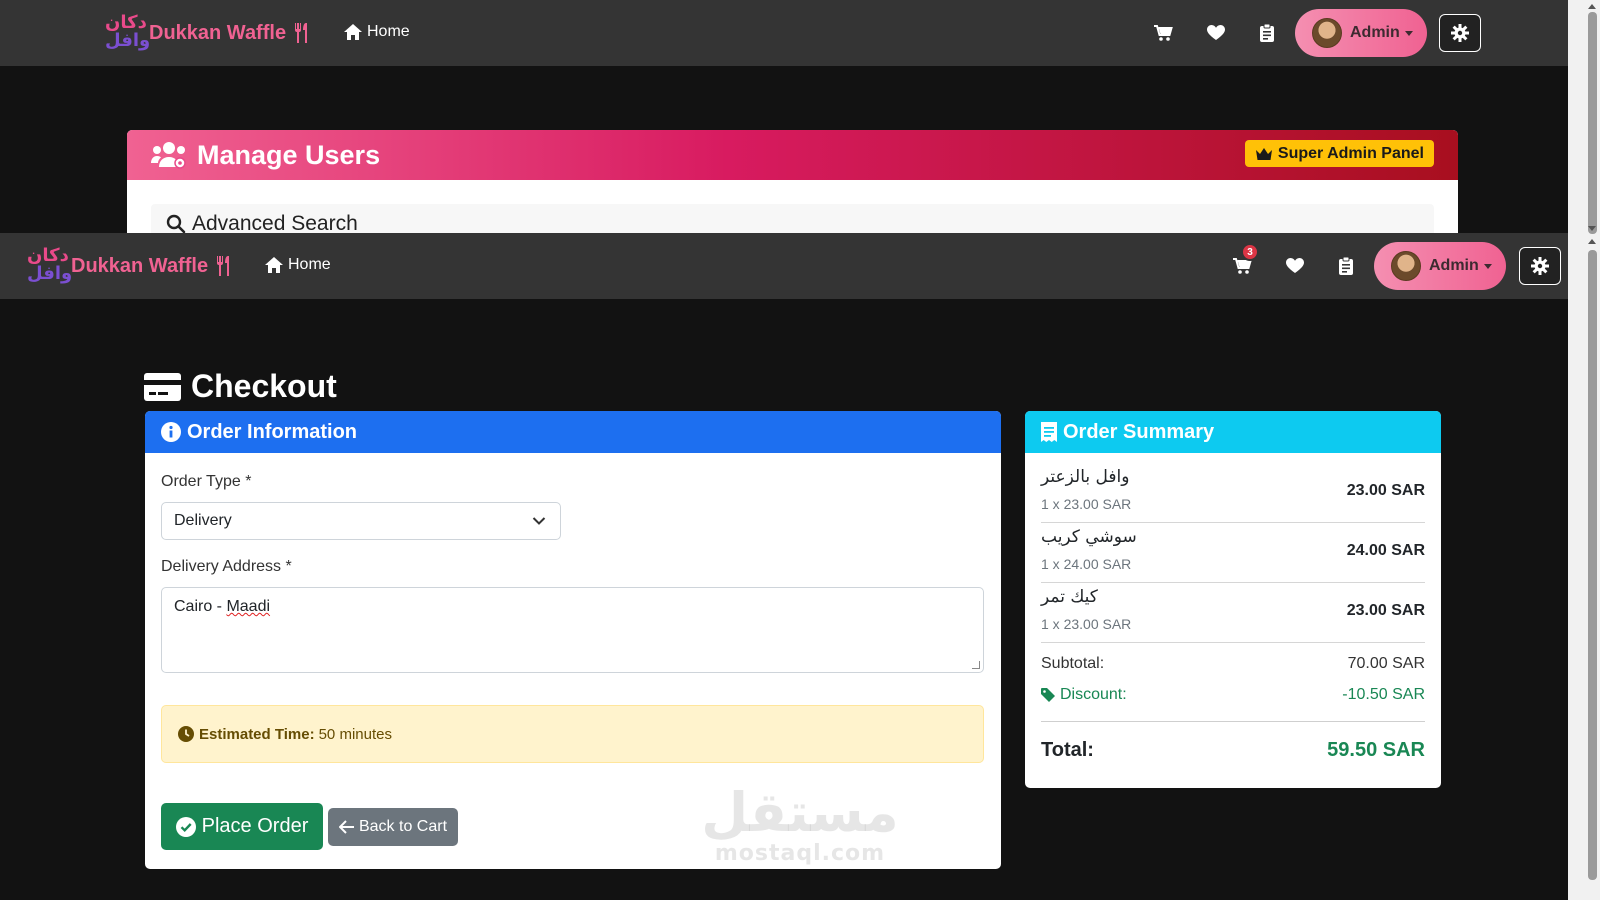 The height and width of the screenshot is (900, 1600). What do you see at coordinates (1592, 123) in the screenshot?
I see `scroll-thumb-top` at bounding box center [1592, 123].